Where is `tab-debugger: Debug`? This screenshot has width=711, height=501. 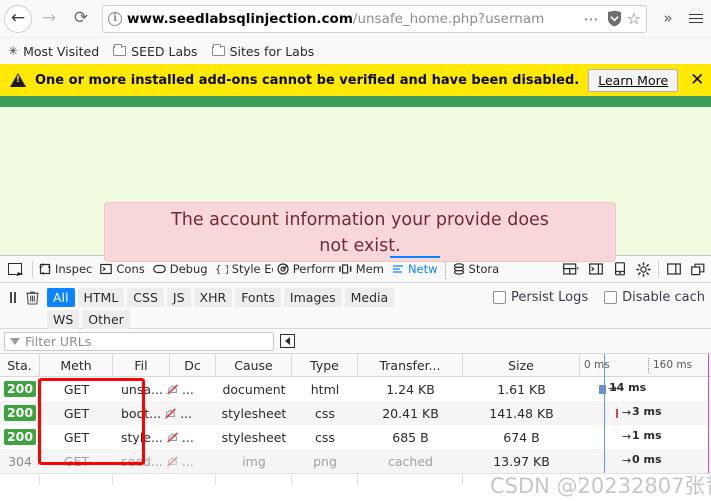
tab-debugger: Debug is located at coordinates (180, 269).